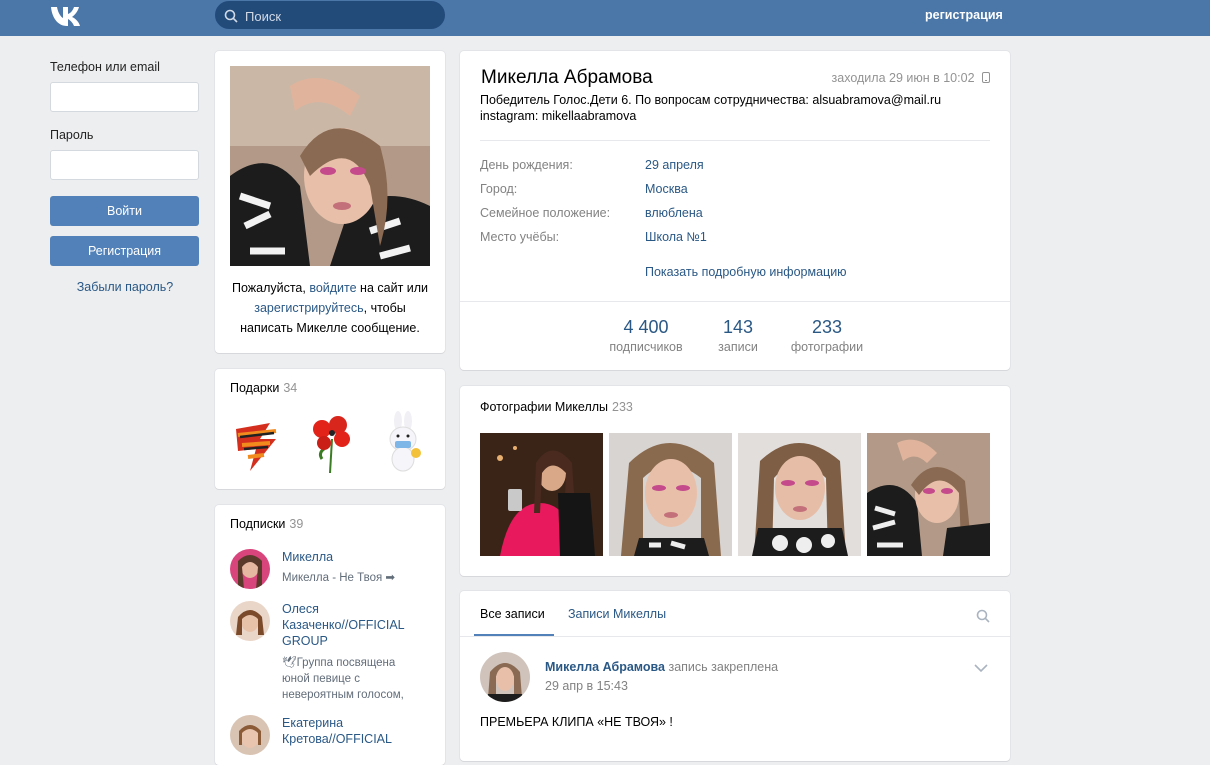 The width and height of the screenshot is (1210, 765). Describe the element at coordinates (738, 327) in the screenshot. I see `counter-number: 143` at that location.